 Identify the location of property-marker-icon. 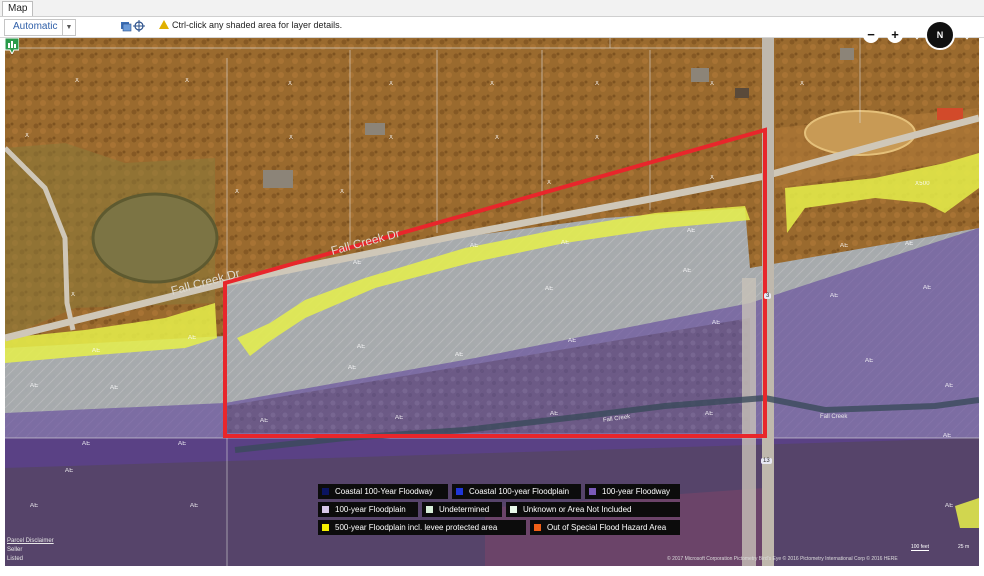
(12, 46).